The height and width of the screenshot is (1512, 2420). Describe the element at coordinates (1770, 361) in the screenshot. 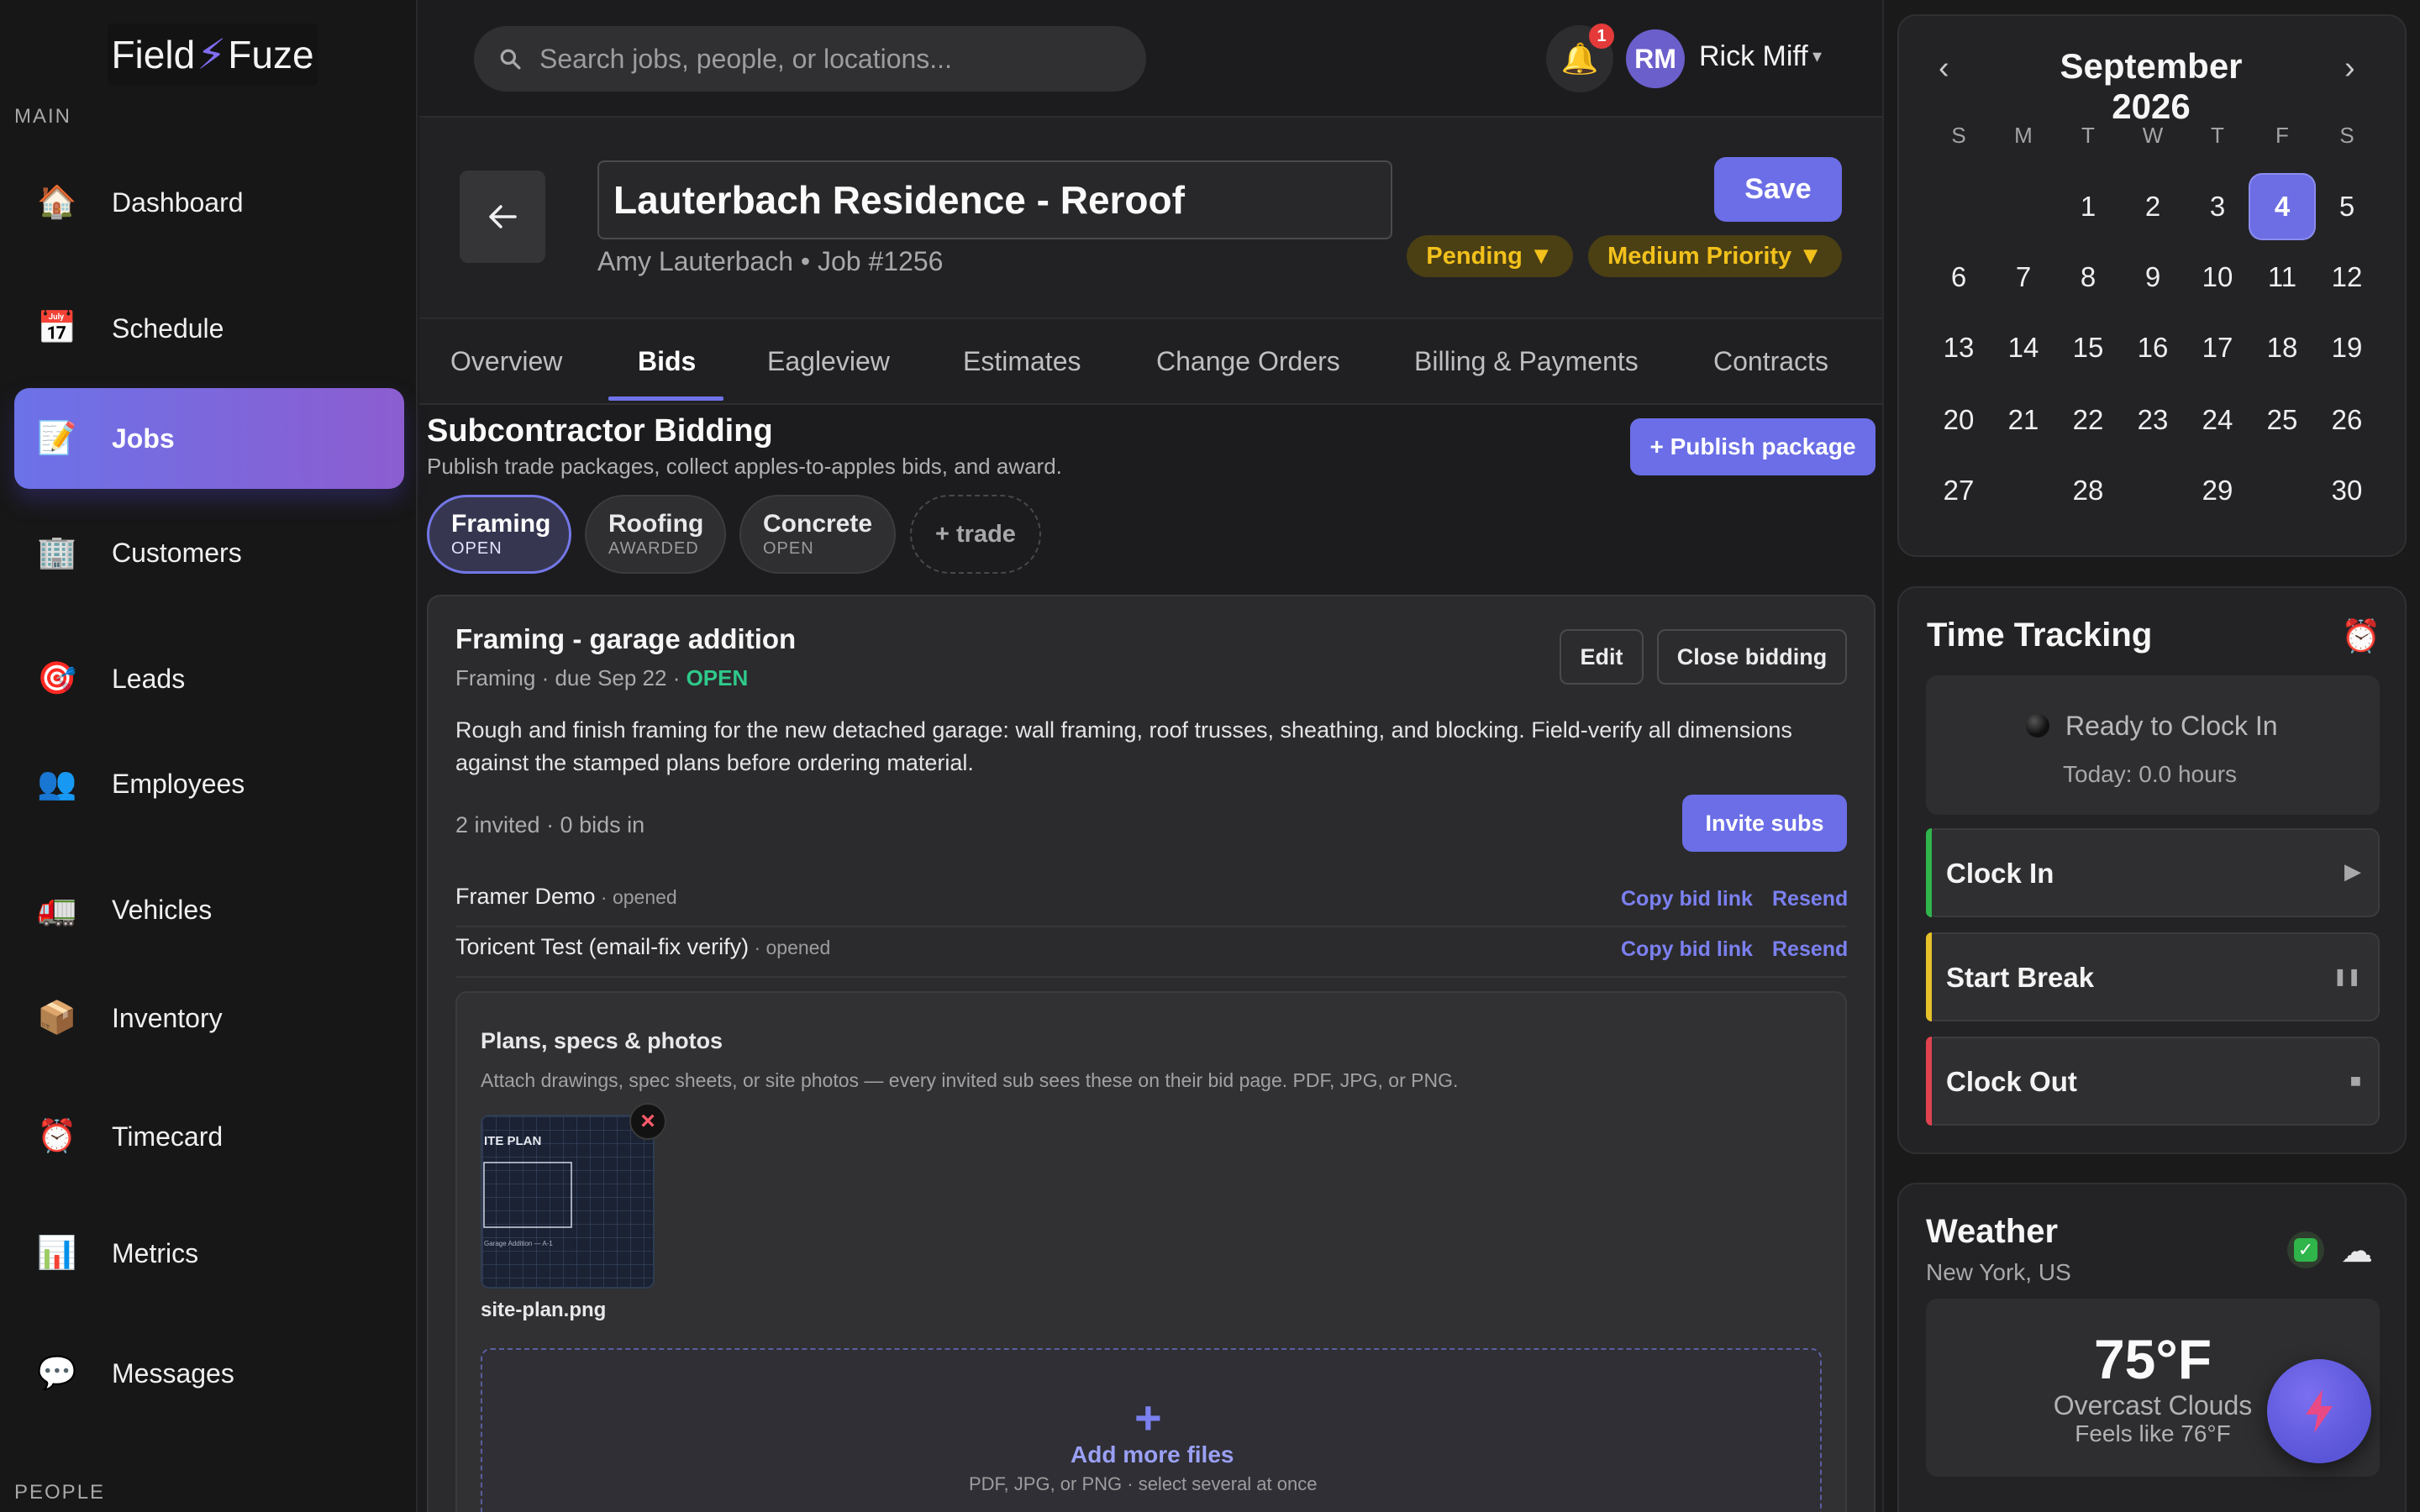

I see `tab-contracts: Contracts` at that location.